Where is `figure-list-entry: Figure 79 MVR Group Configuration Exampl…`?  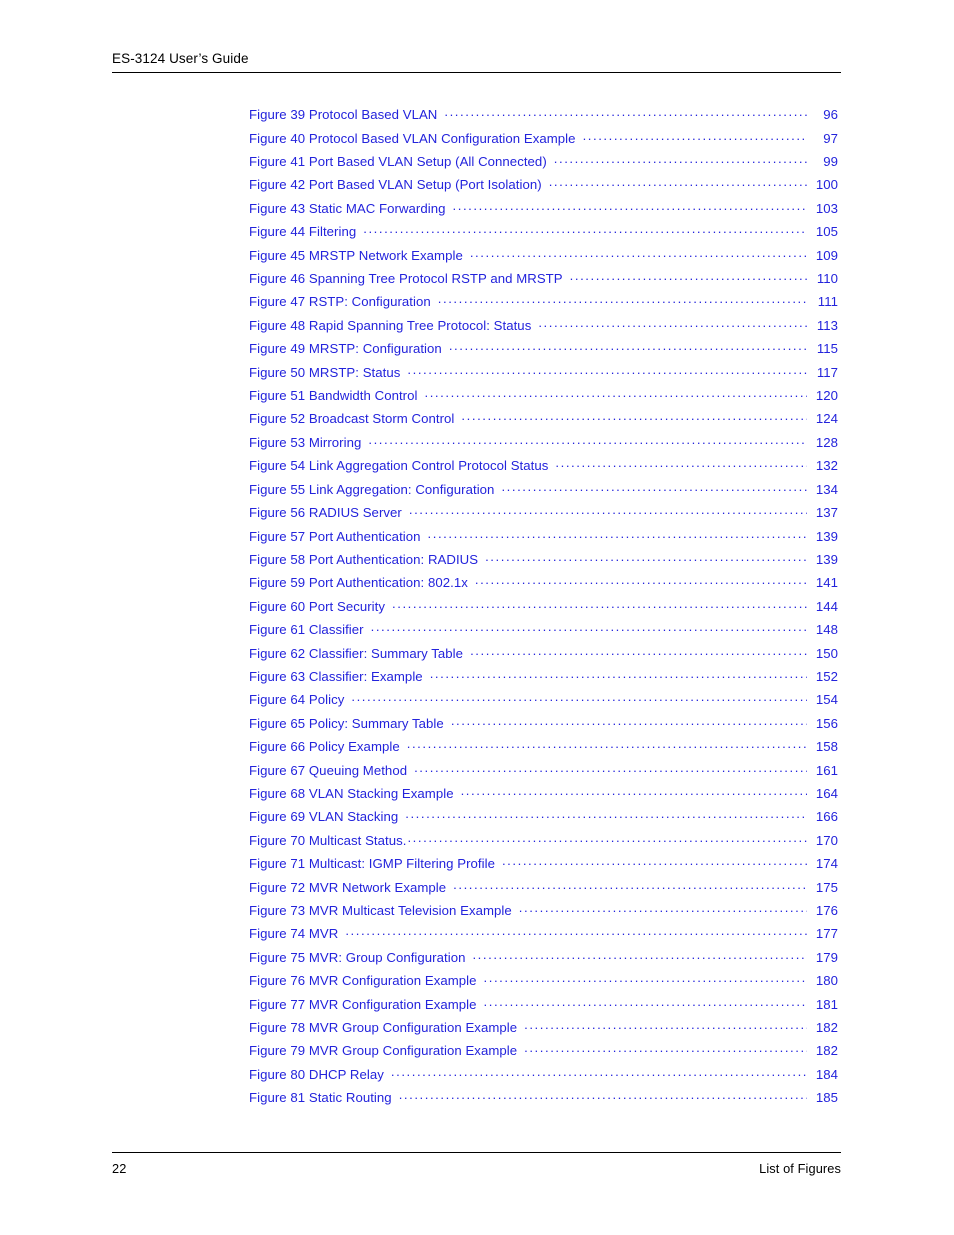 figure-list-entry: Figure 79 MVR Group Configuration Exampl… is located at coordinates (543, 1053).